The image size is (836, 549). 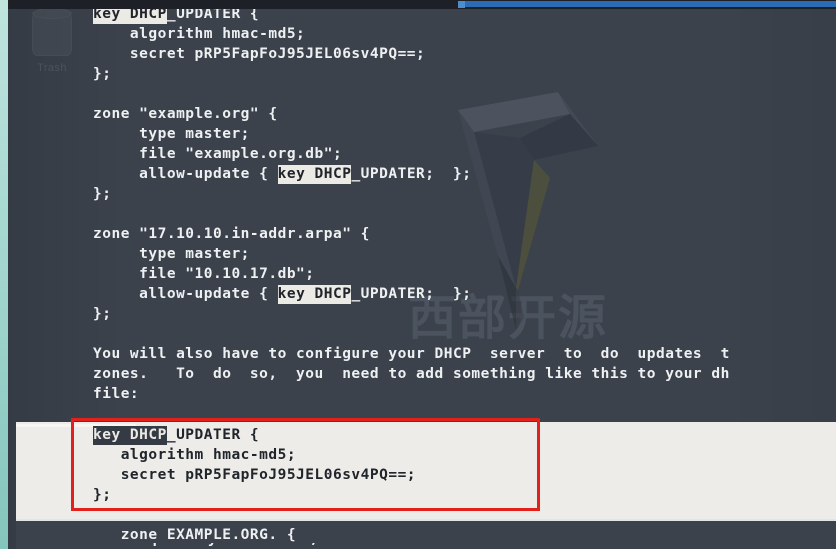 I want to click on code-line-11: zone "17.10.10.in-addr.arpa" {, so click(x=231, y=234).